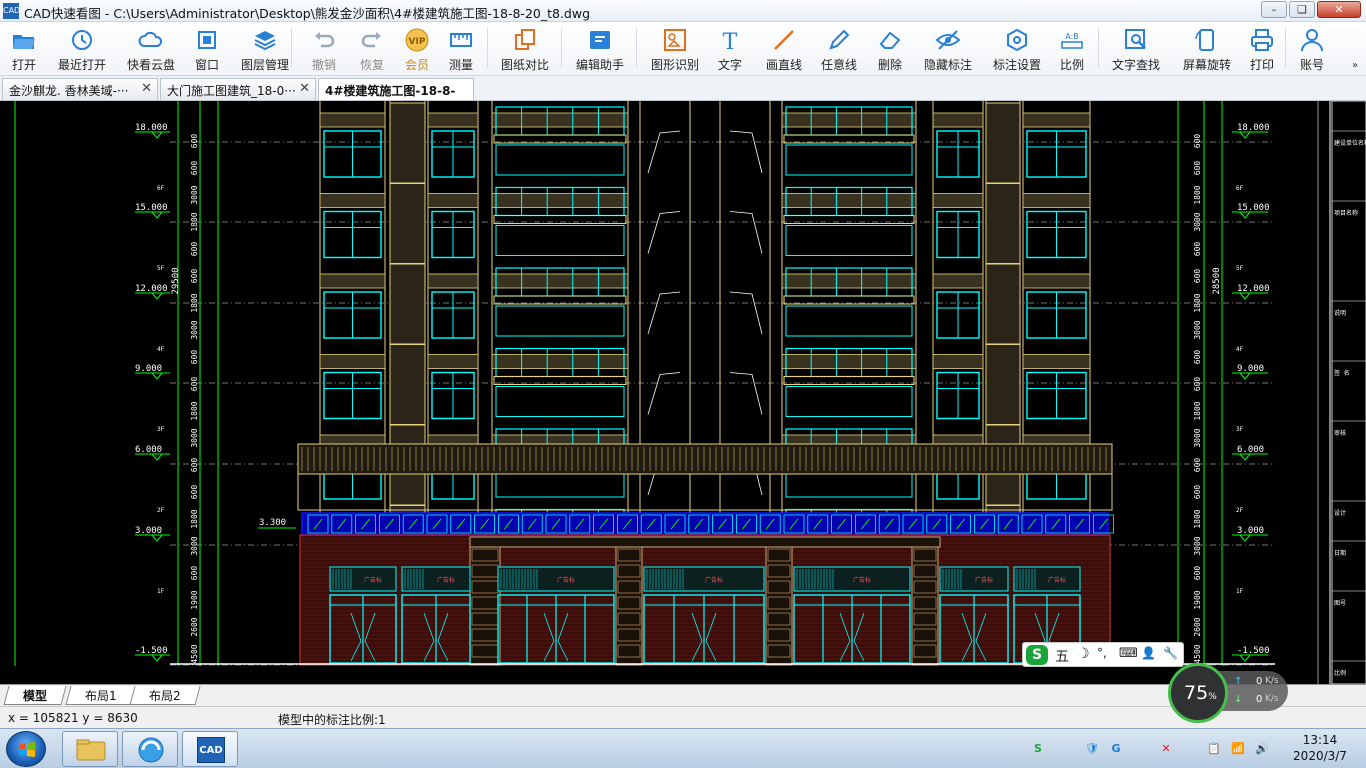 The width and height of the screenshot is (1366, 768). I want to click on scale-icon: A:B, so click(1072, 40).